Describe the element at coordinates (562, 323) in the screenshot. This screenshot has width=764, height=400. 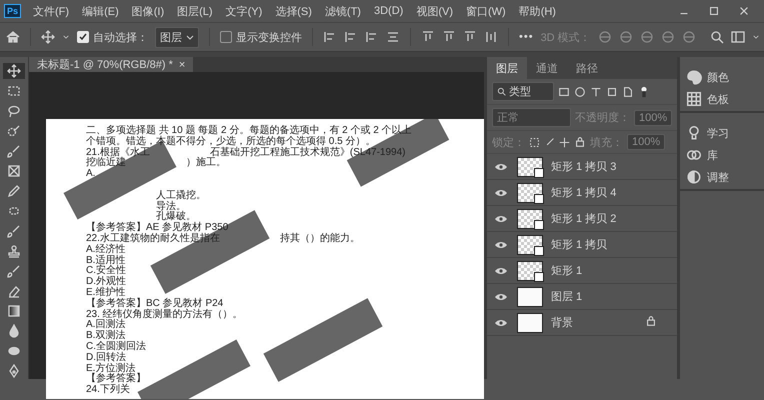
I see `layer-name: 背景` at that location.